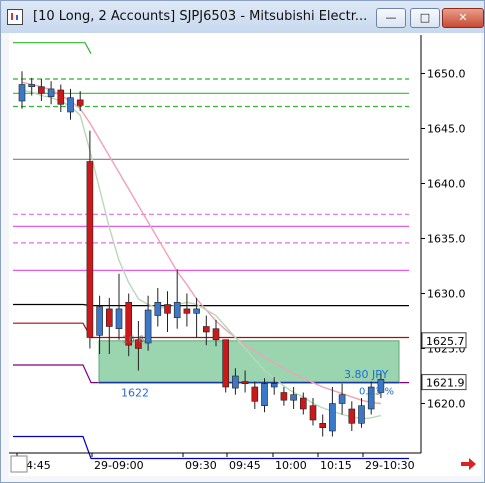  Describe the element at coordinates (445, 341) in the screenshot. I see `stop-price-flag-text: 1625.7` at that location.